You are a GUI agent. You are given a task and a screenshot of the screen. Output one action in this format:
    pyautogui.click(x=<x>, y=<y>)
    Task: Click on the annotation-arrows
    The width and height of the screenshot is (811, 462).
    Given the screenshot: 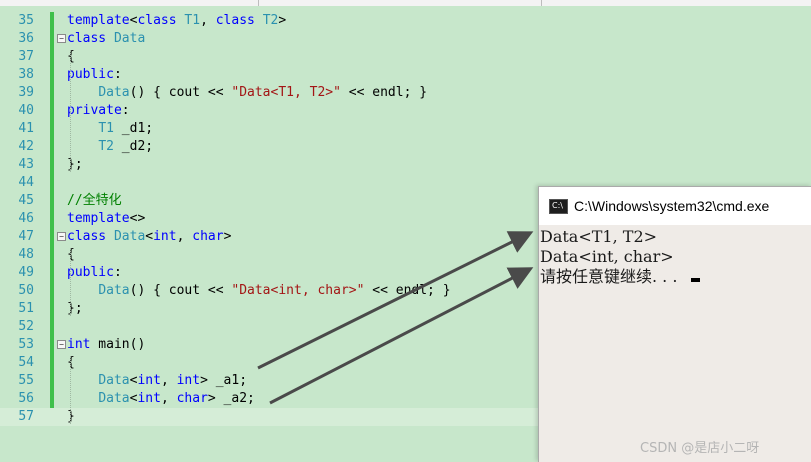 What is the action you would take?
    pyautogui.click(x=395, y=318)
    